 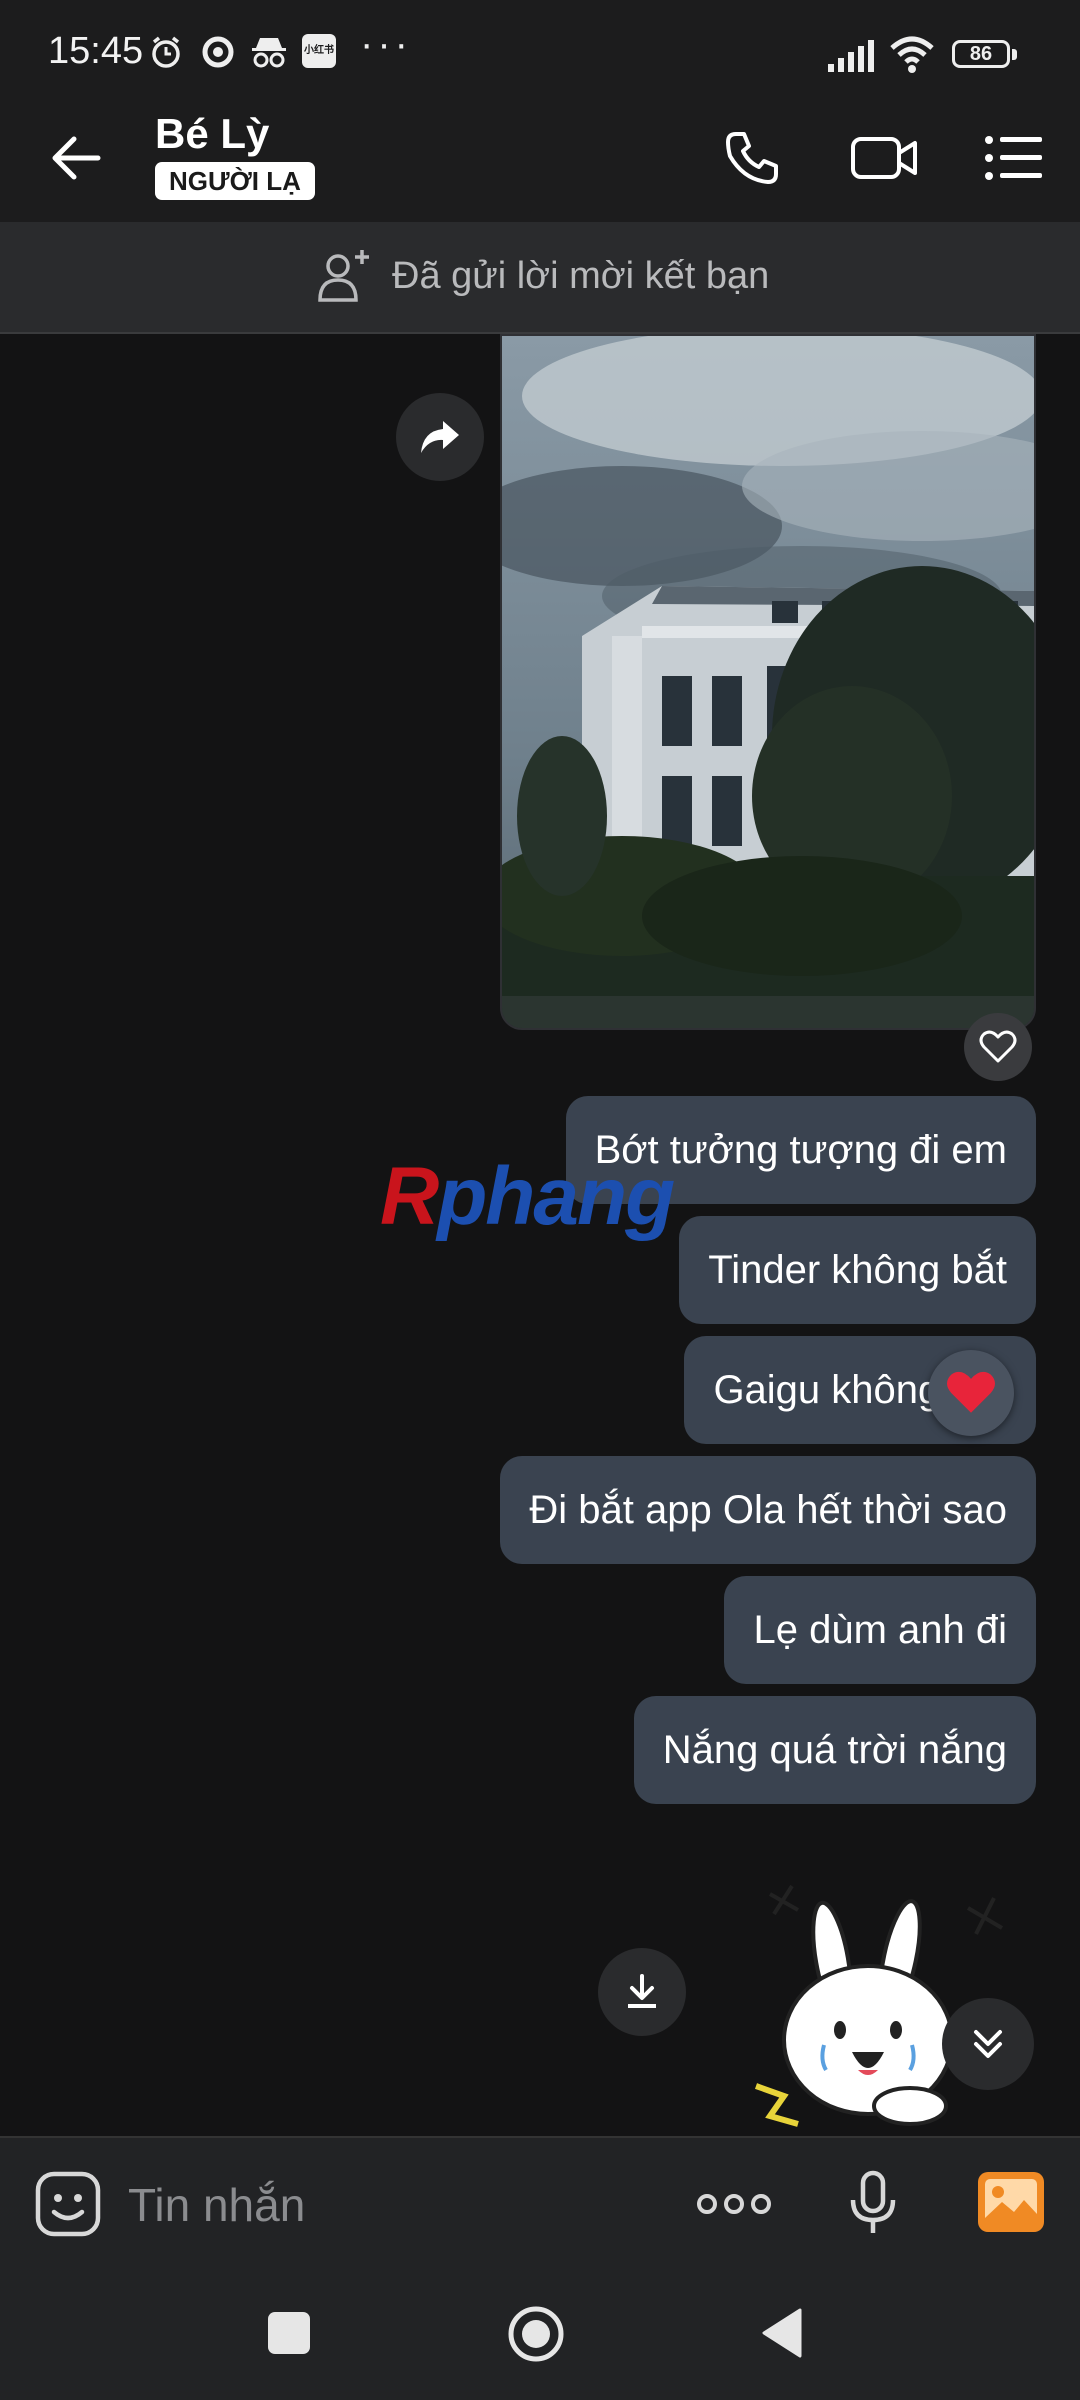 What do you see at coordinates (581, 276) in the screenshot?
I see `friend-request-text: Đã gửi lời mời kết bạn` at bounding box center [581, 276].